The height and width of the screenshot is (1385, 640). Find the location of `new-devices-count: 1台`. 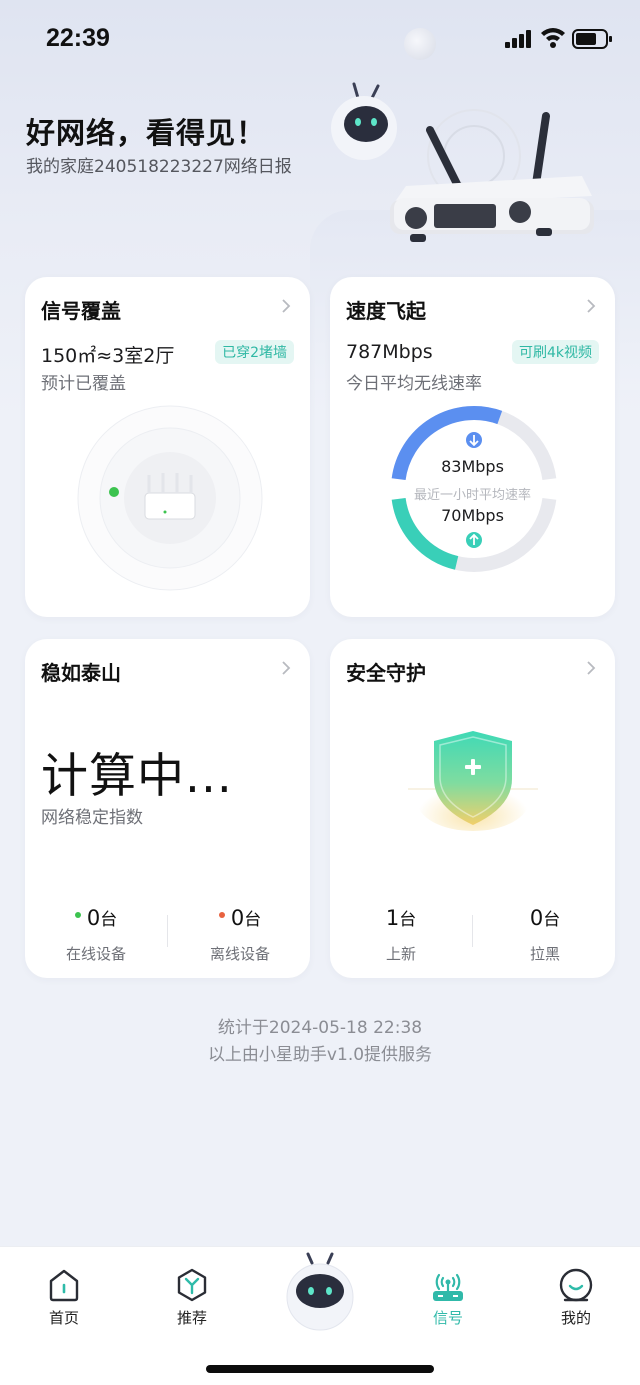

new-devices-count: 1台 is located at coordinates (401, 918).